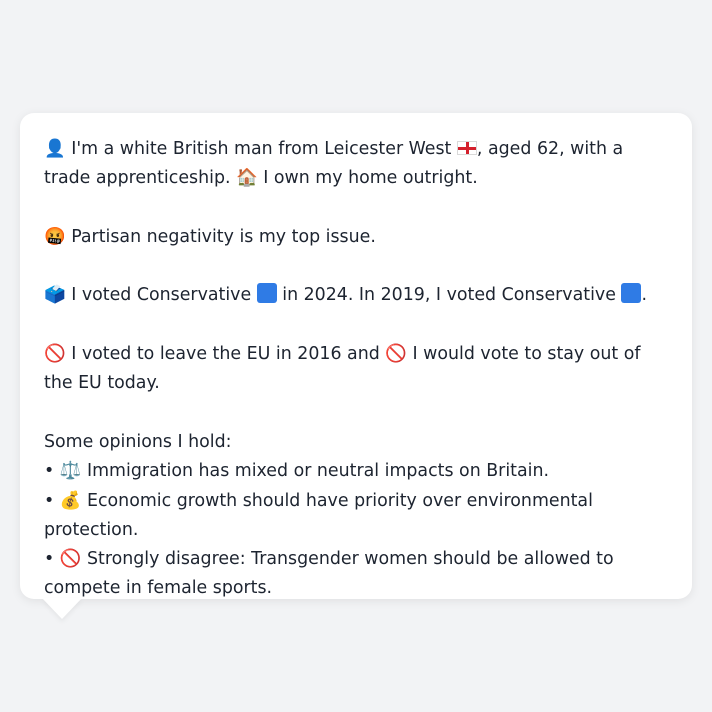 The height and width of the screenshot is (712, 712). I want to click on balance-scale-icon: ⚖️, so click(70, 471).